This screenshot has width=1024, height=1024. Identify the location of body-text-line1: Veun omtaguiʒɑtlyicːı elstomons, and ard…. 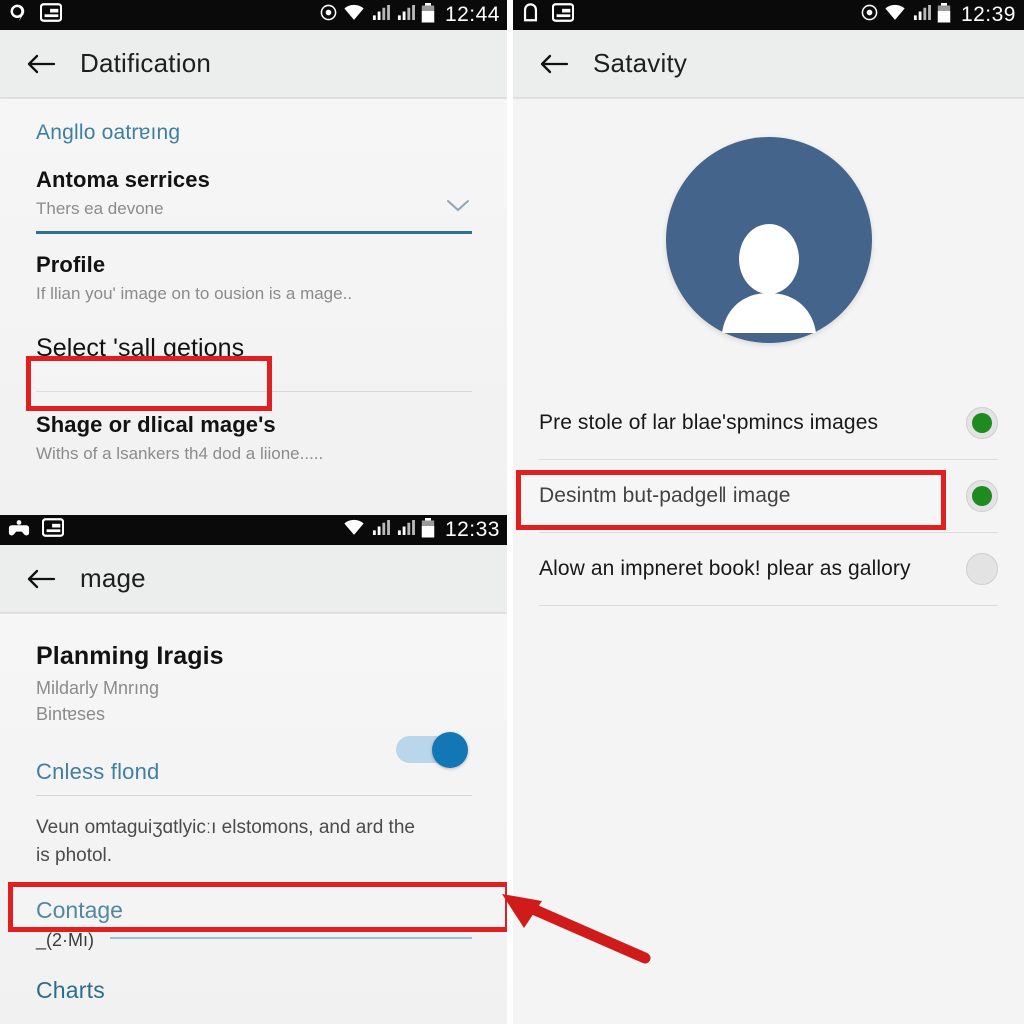
(225, 827).